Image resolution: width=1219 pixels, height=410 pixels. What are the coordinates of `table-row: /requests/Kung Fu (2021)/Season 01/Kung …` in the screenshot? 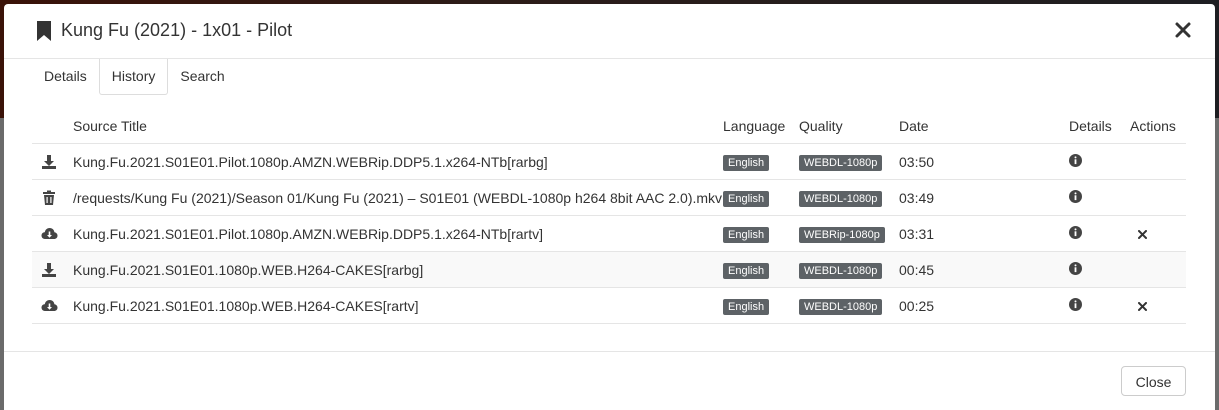 It's located at (609, 197).